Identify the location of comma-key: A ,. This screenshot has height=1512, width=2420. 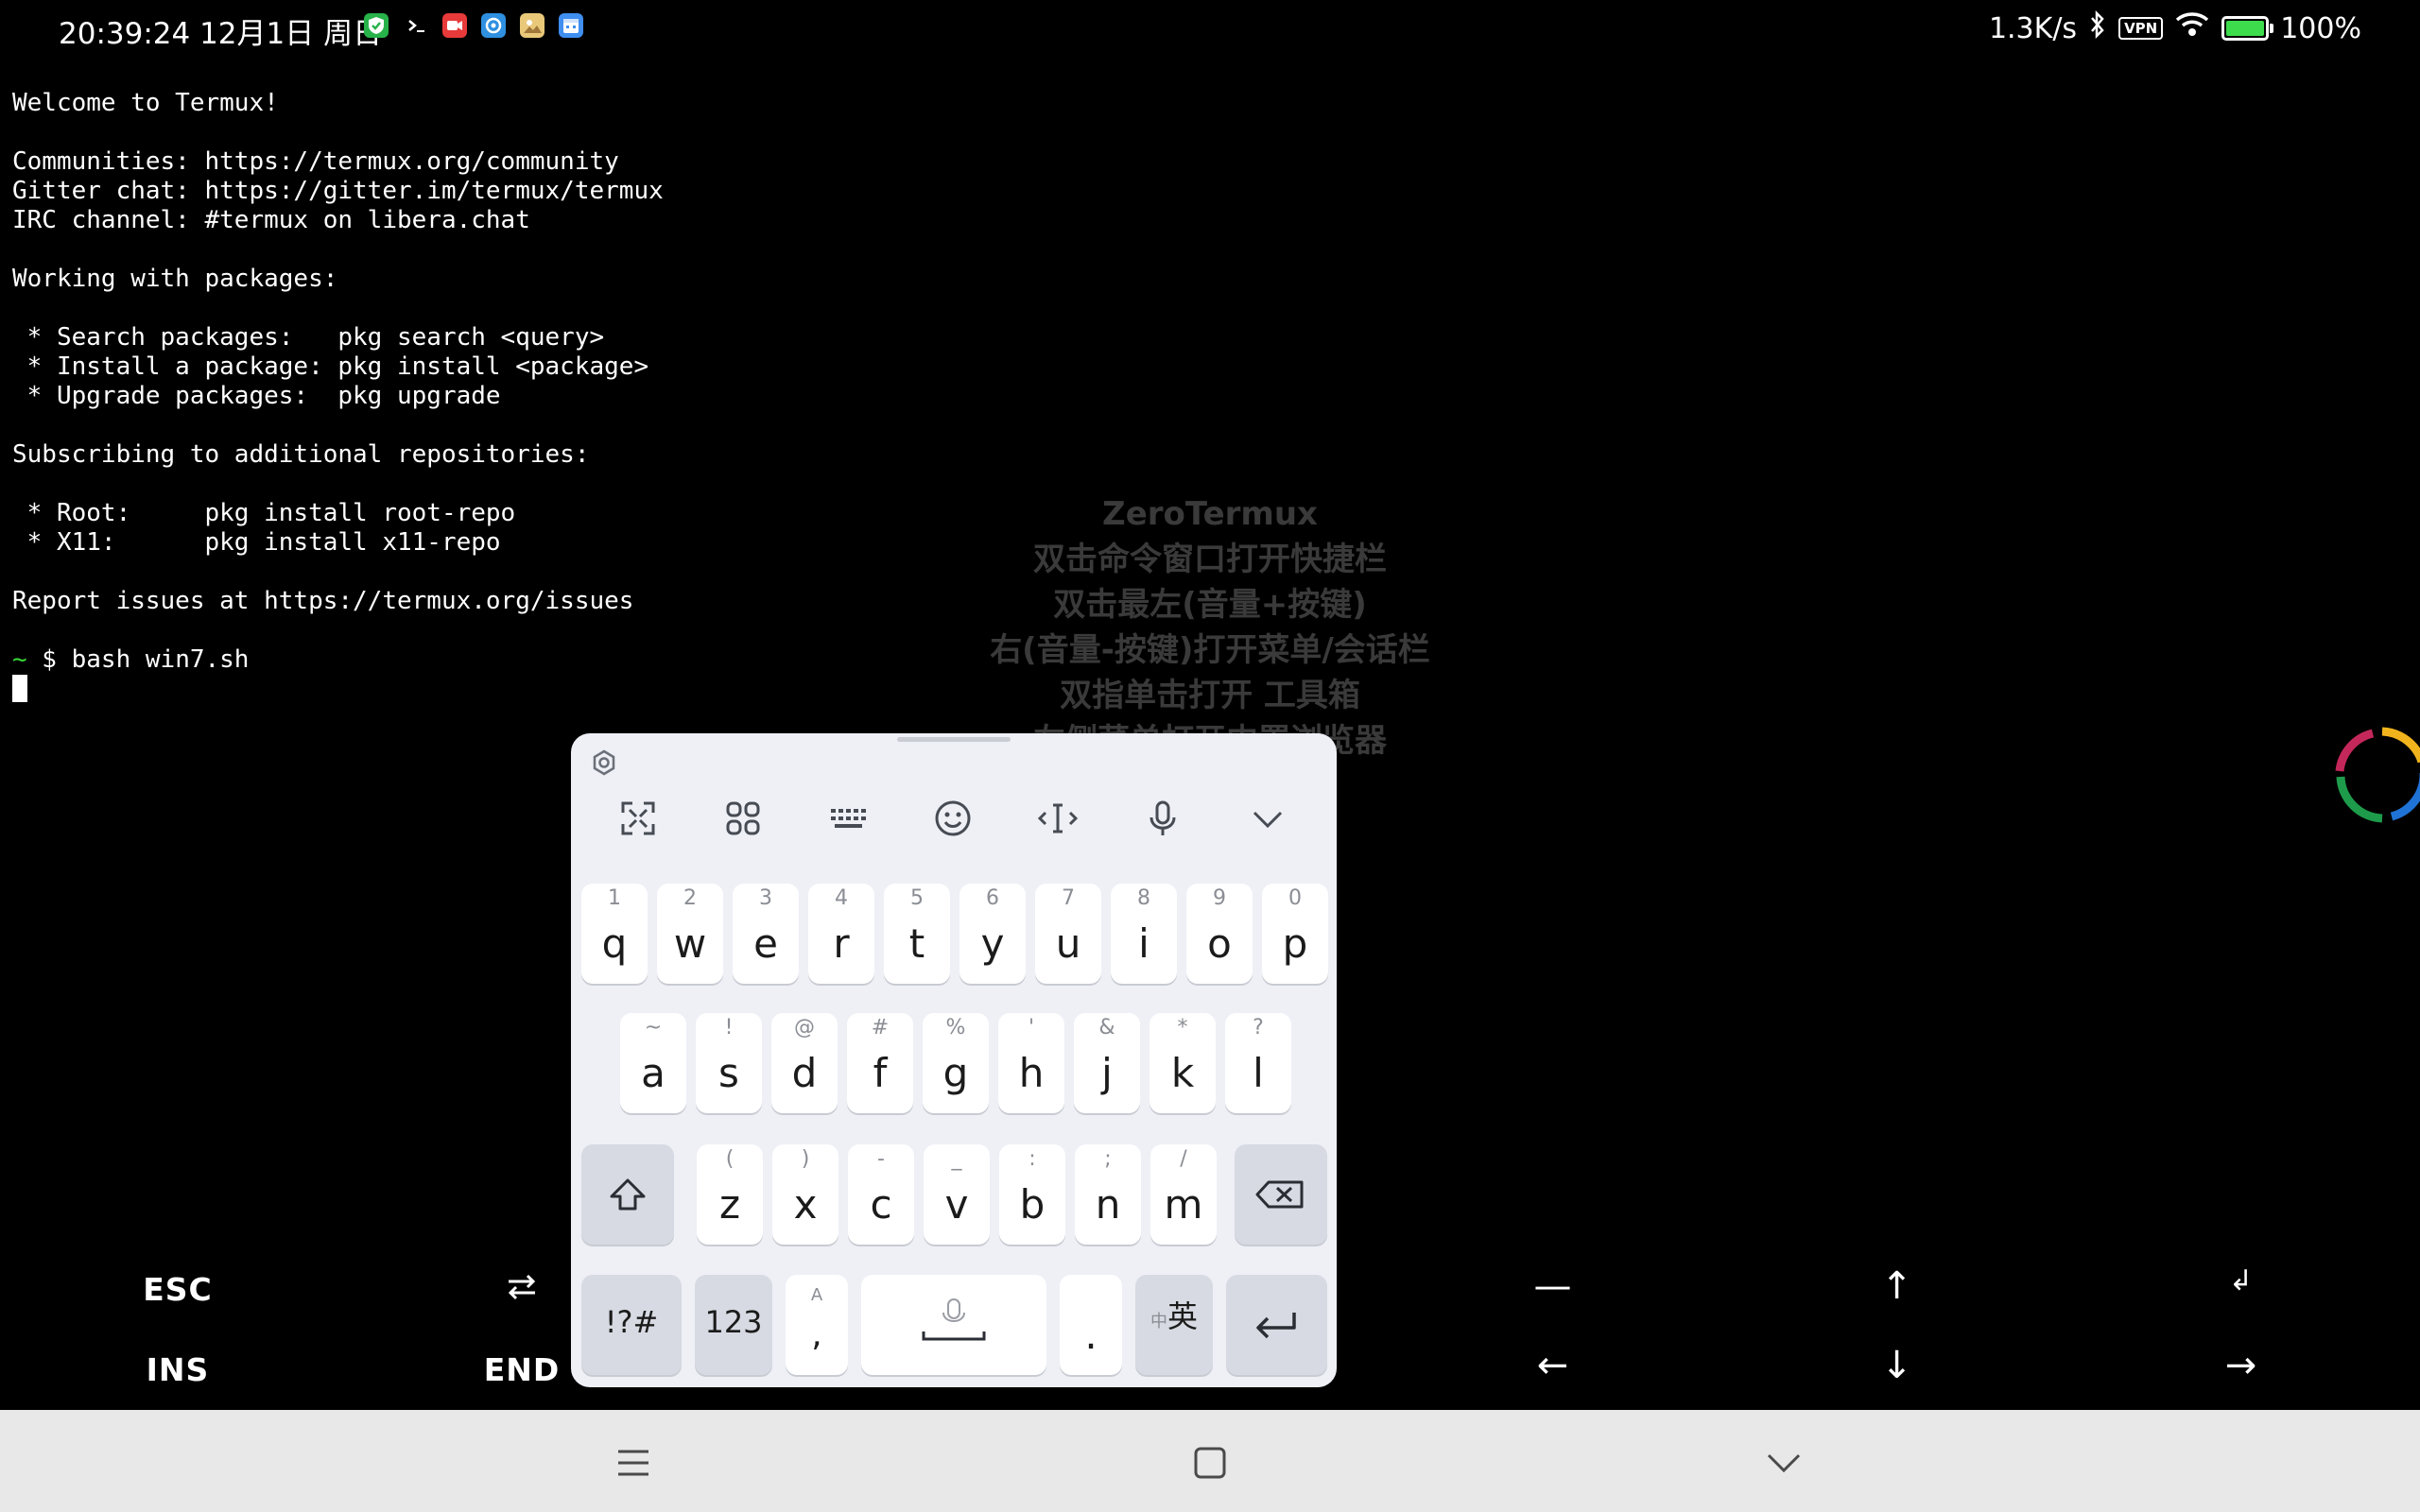
(817, 1325).